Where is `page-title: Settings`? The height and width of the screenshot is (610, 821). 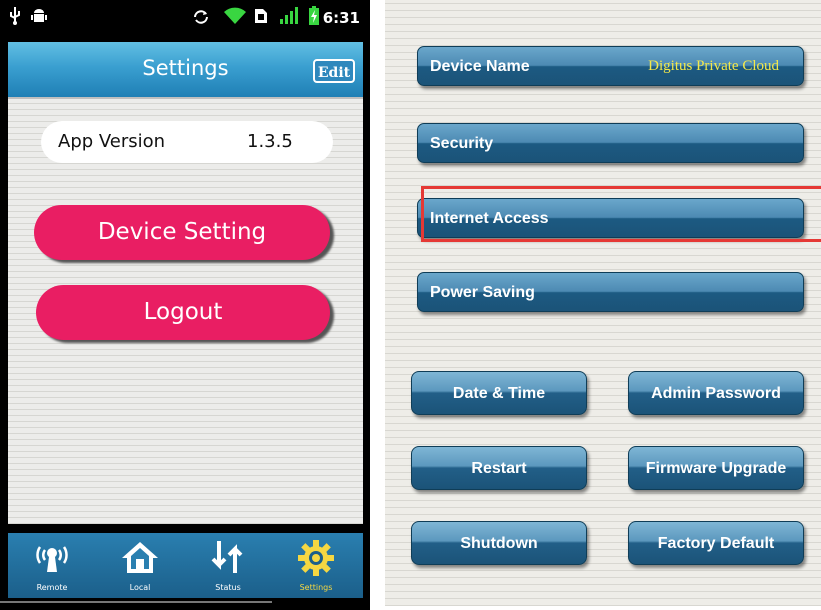 page-title: Settings is located at coordinates (185, 68).